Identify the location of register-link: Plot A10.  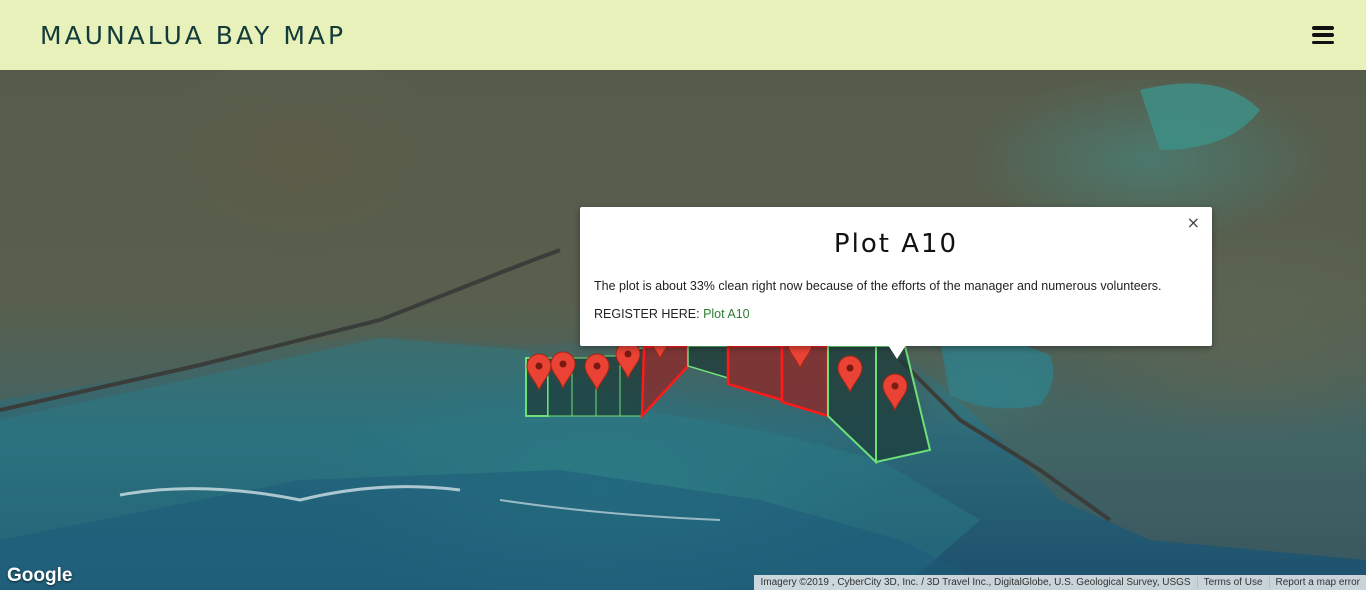
(726, 314).